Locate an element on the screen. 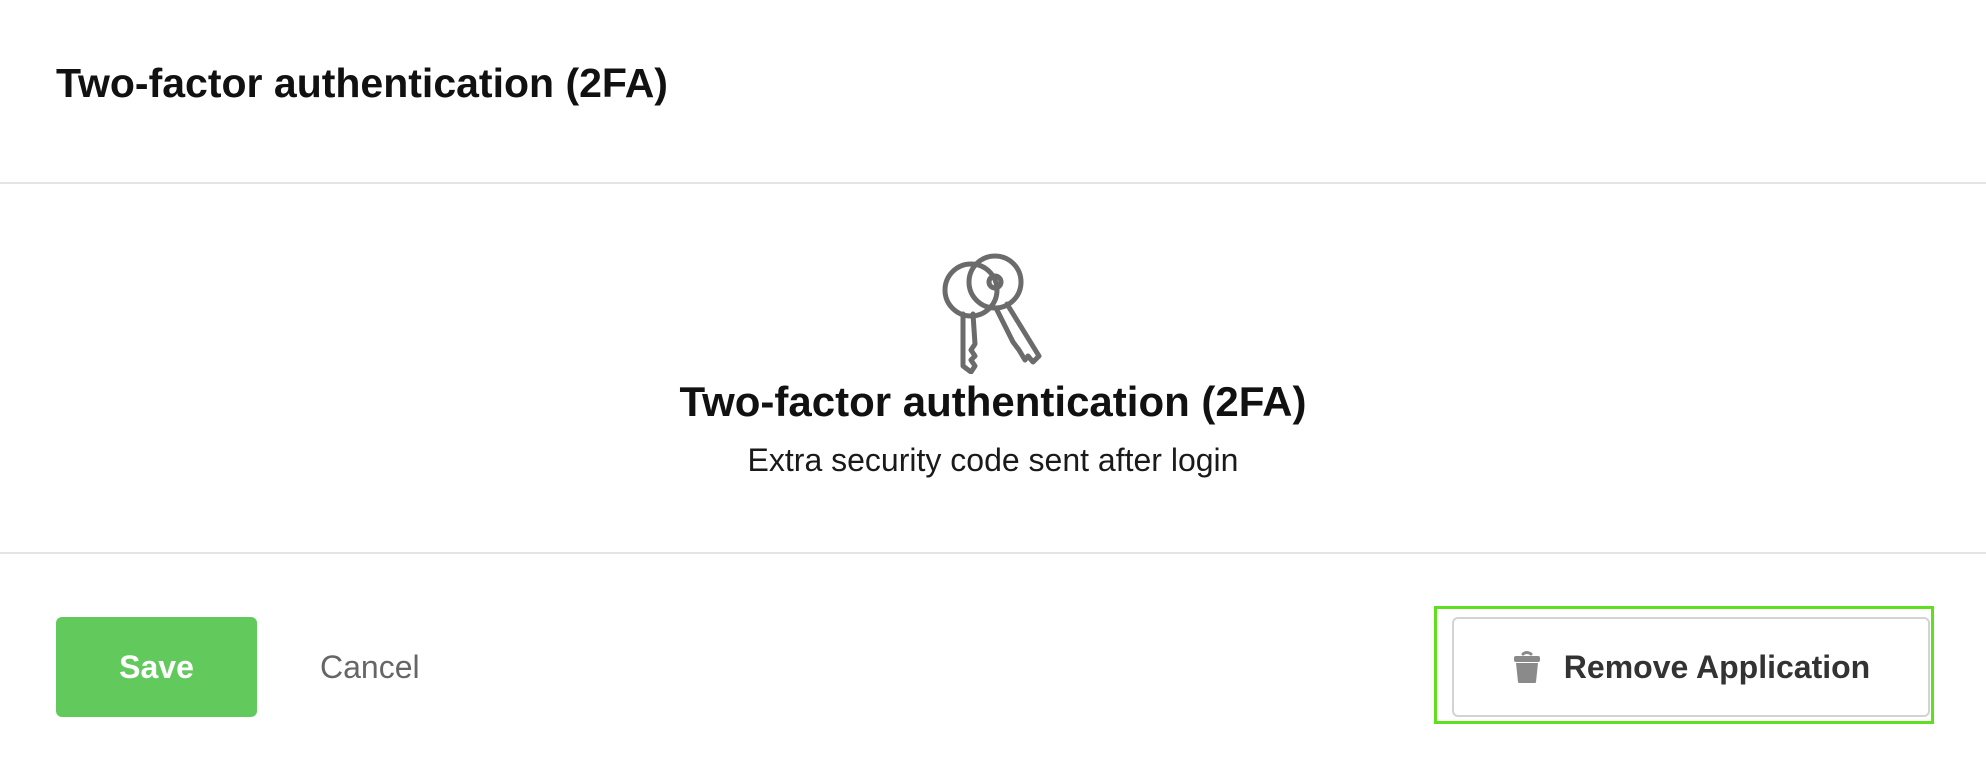 This screenshot has height=766, width=1986. remove-application-label: Remove Application is located at coordinates (1717, 666).